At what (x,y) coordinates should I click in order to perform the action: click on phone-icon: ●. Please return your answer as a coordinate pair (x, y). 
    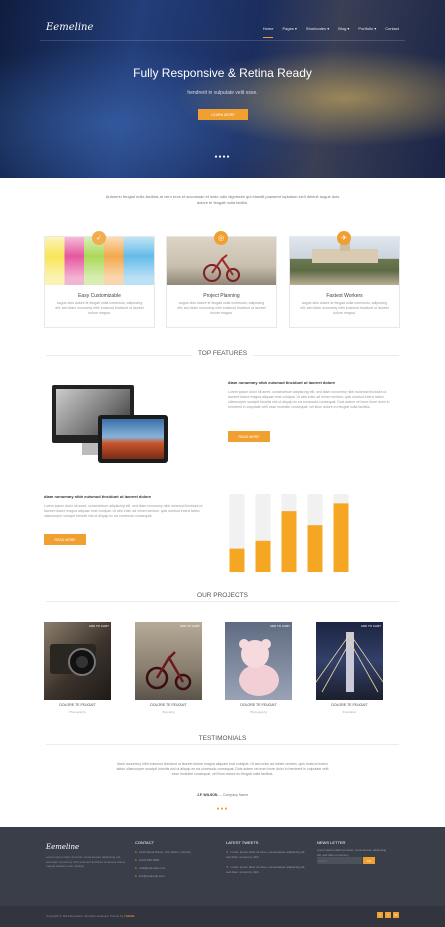
    Looking at the image, I should click on (136, 860).